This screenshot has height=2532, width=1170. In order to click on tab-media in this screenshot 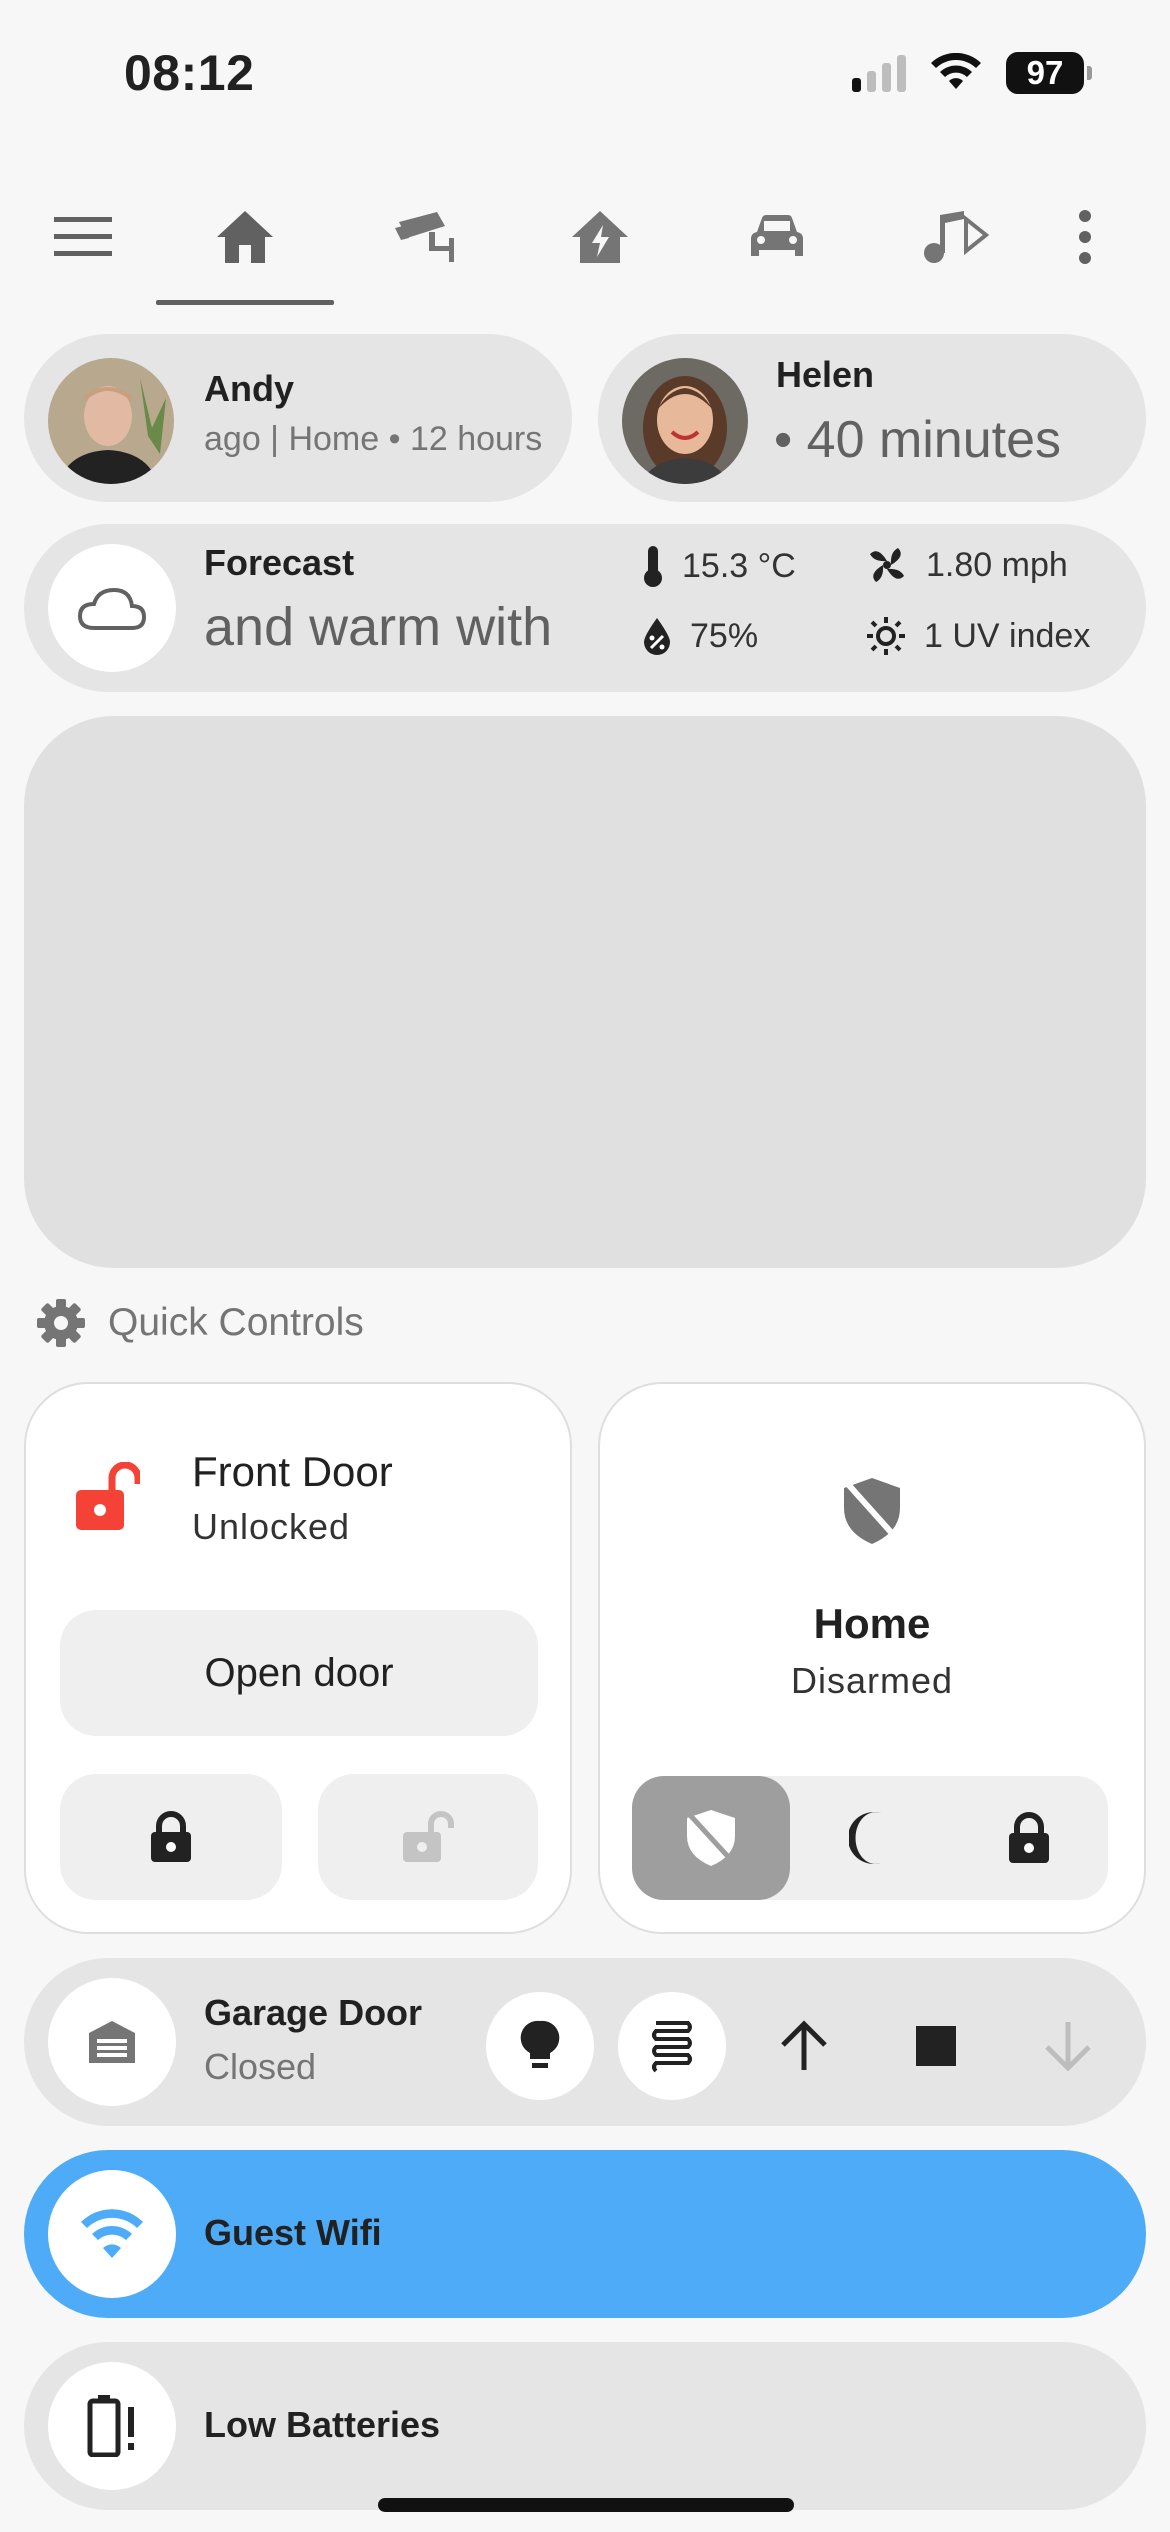, I will do `click(955, 237)`.